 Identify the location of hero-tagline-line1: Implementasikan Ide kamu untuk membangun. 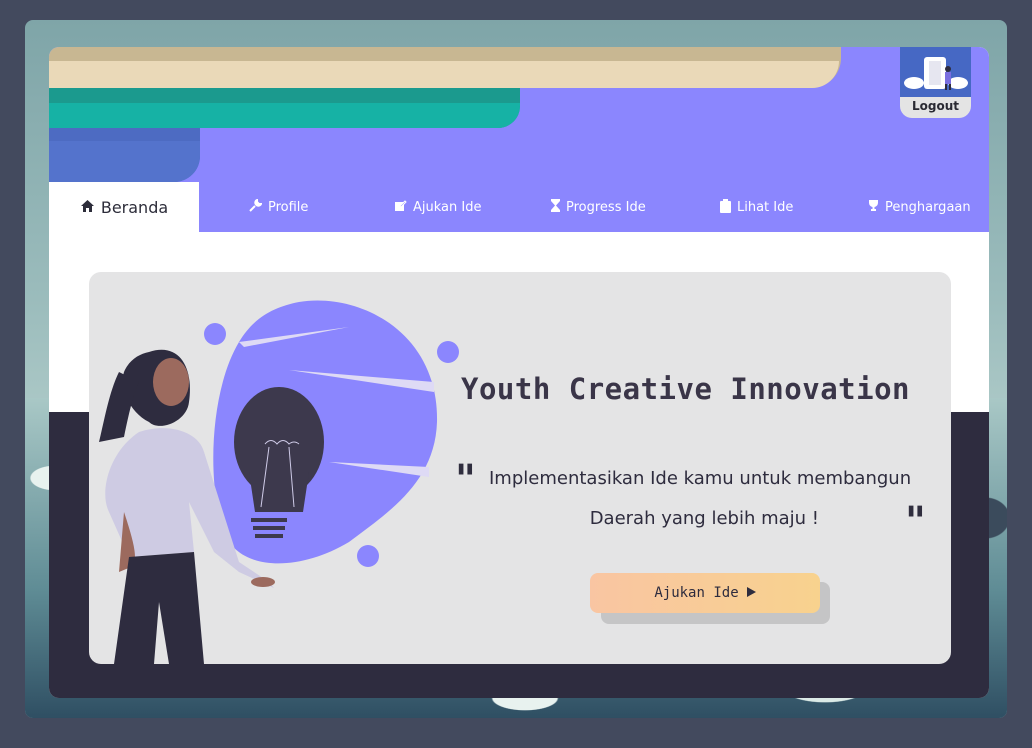
(700, 478).